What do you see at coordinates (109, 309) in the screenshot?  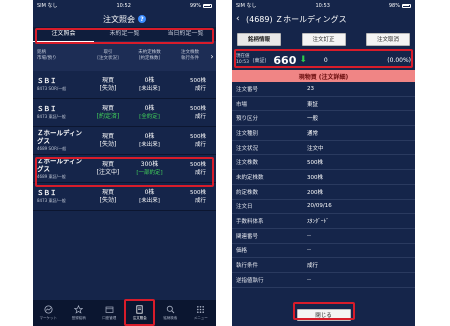 I see `wallet-icon` at bounding box center [109, 309].